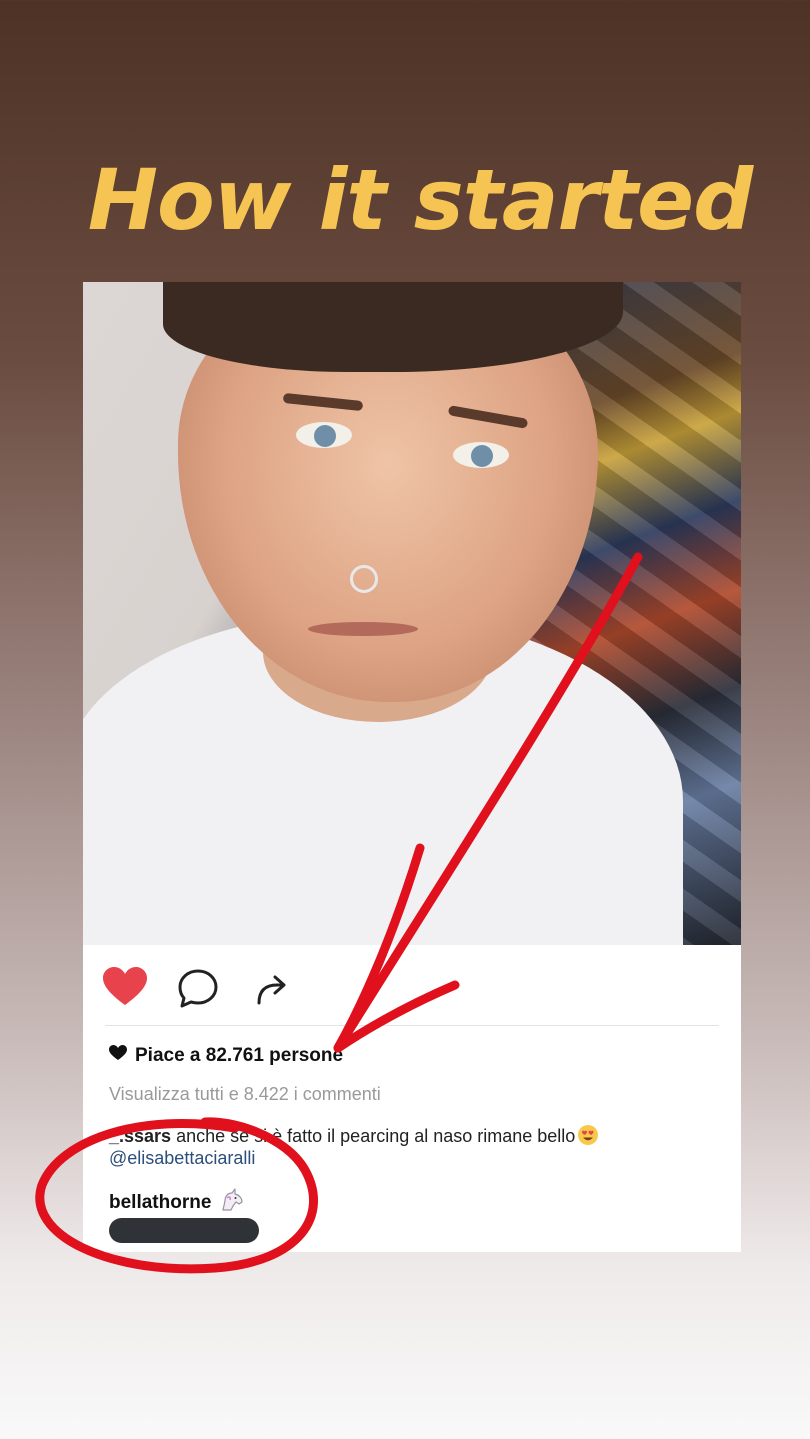 The width and height of the screenshot is (810, 1439). What do you see at coordinates (412, 1025) in the screenshot?
I see `post-divider` at bounding box center [412, 1025].